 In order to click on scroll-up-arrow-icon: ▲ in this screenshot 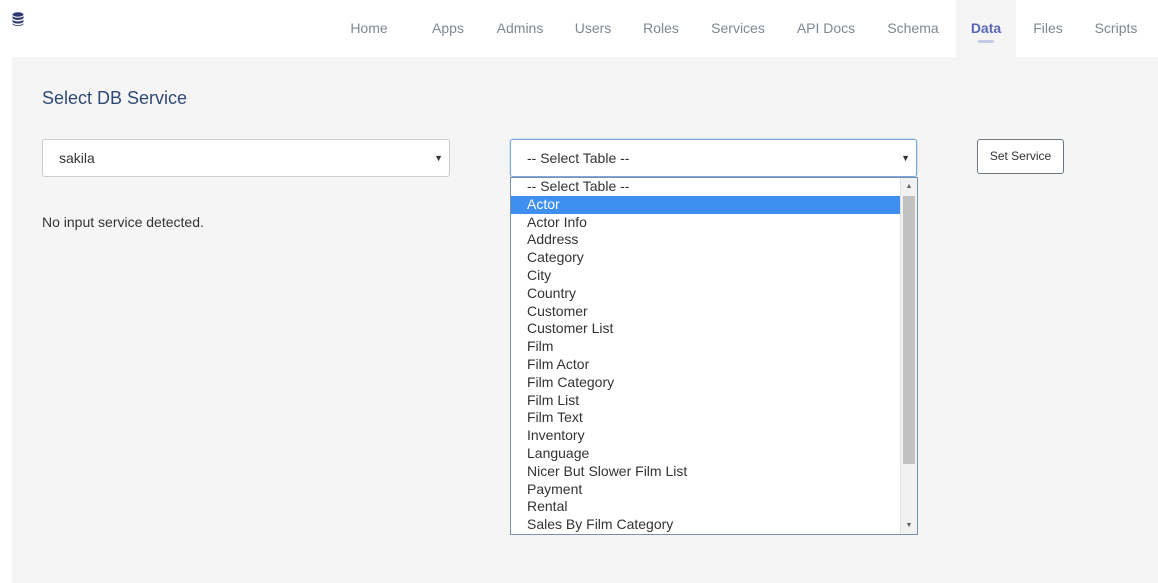, I will do `click(909, 186)`.